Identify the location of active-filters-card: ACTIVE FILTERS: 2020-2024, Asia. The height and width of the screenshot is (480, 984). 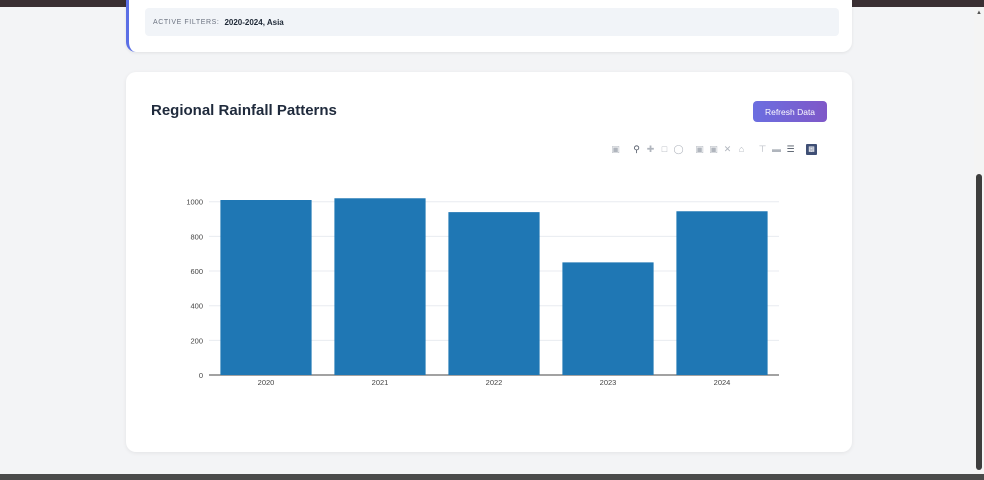
(489, 26).